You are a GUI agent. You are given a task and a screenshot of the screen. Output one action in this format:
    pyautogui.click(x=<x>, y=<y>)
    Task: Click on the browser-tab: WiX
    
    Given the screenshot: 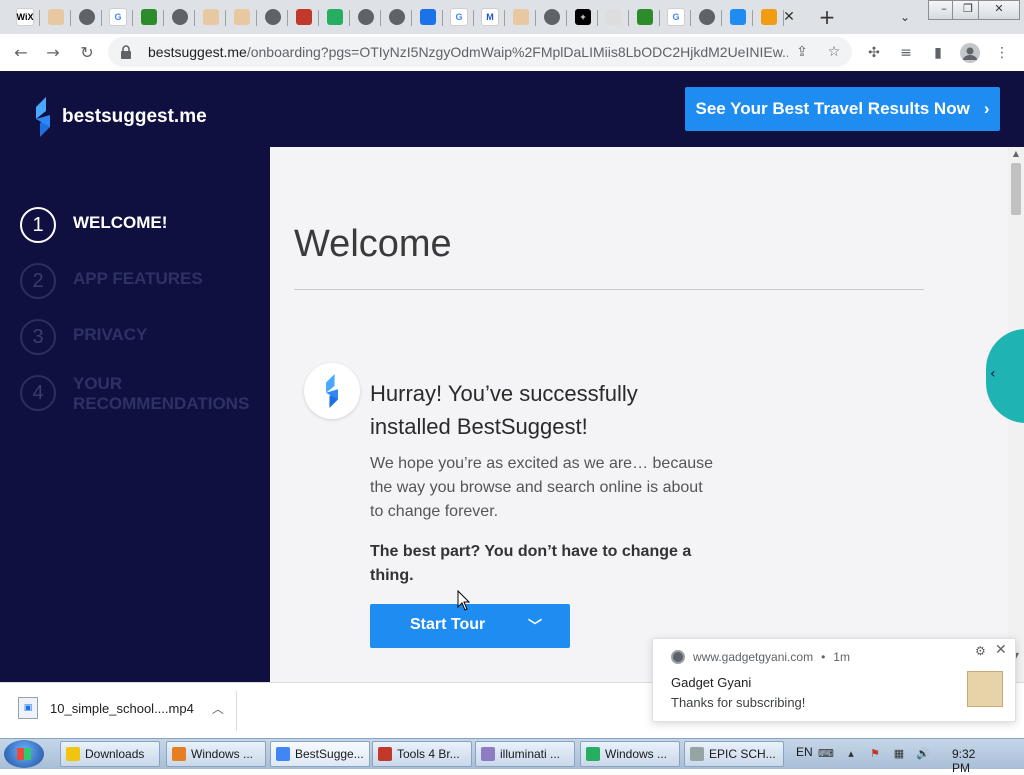 What is the action you would take?
    pyautogui.click(x=26, y=17)
    